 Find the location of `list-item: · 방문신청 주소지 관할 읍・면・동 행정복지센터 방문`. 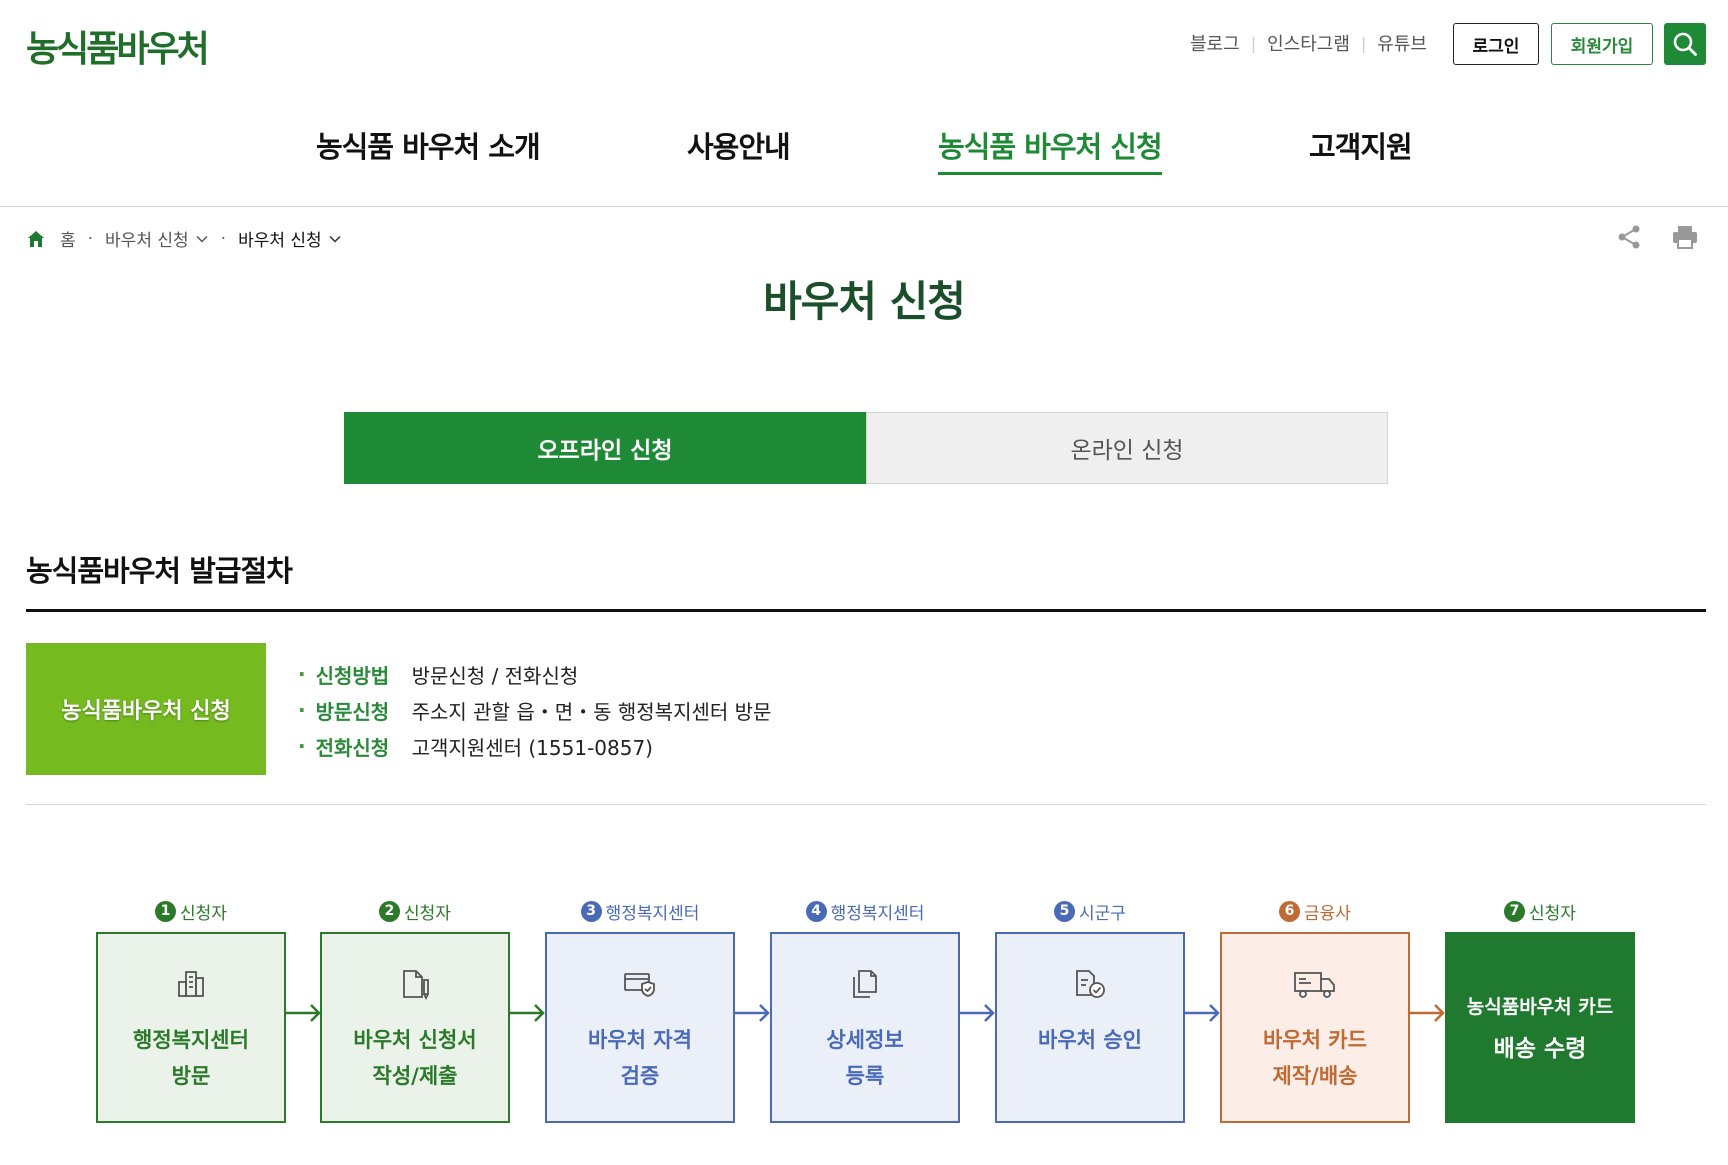

list-item: · 방문신청 주소지 관할 읍・면・동 행정복지센터 방문 is located at coordinates (534, 710).